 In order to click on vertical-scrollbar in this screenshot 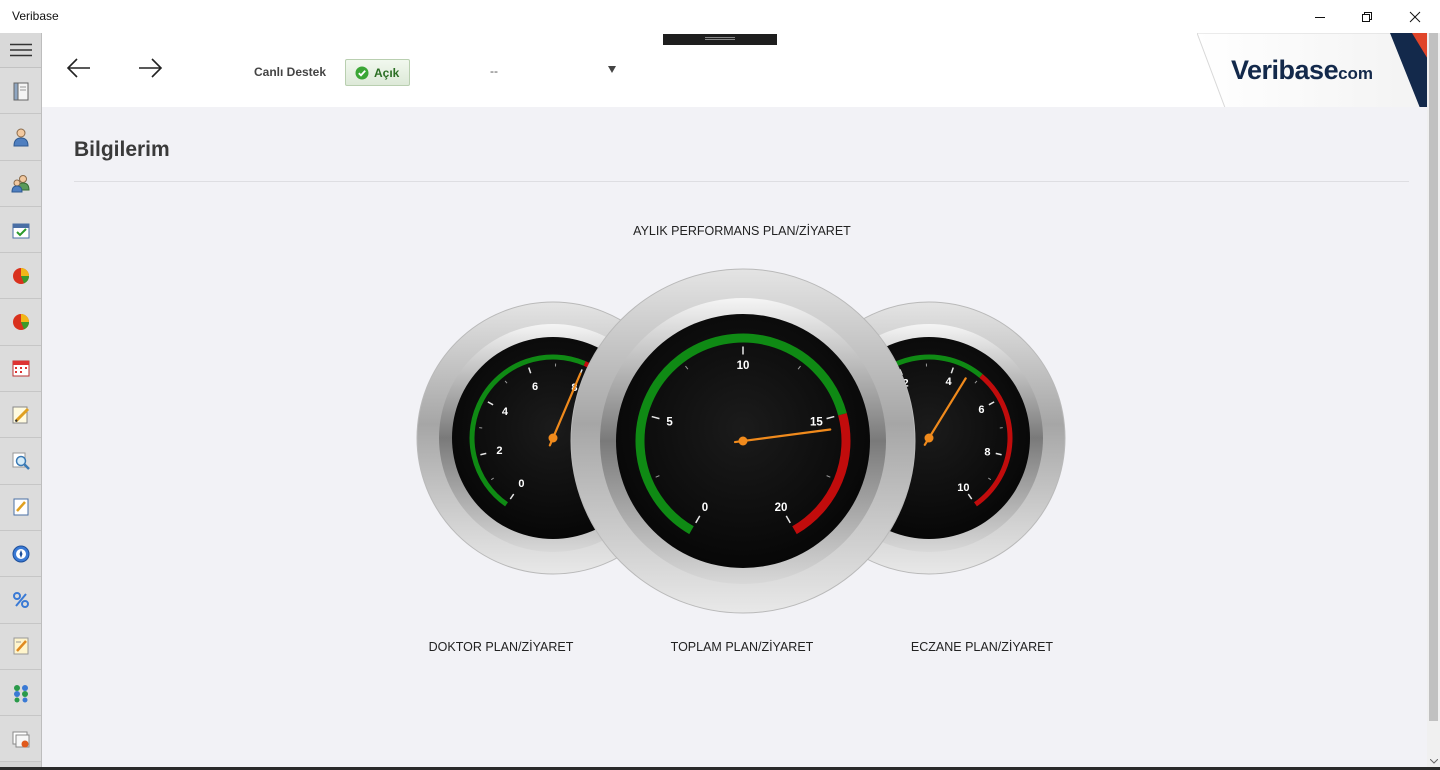, I will do `click(1433, 401)`.